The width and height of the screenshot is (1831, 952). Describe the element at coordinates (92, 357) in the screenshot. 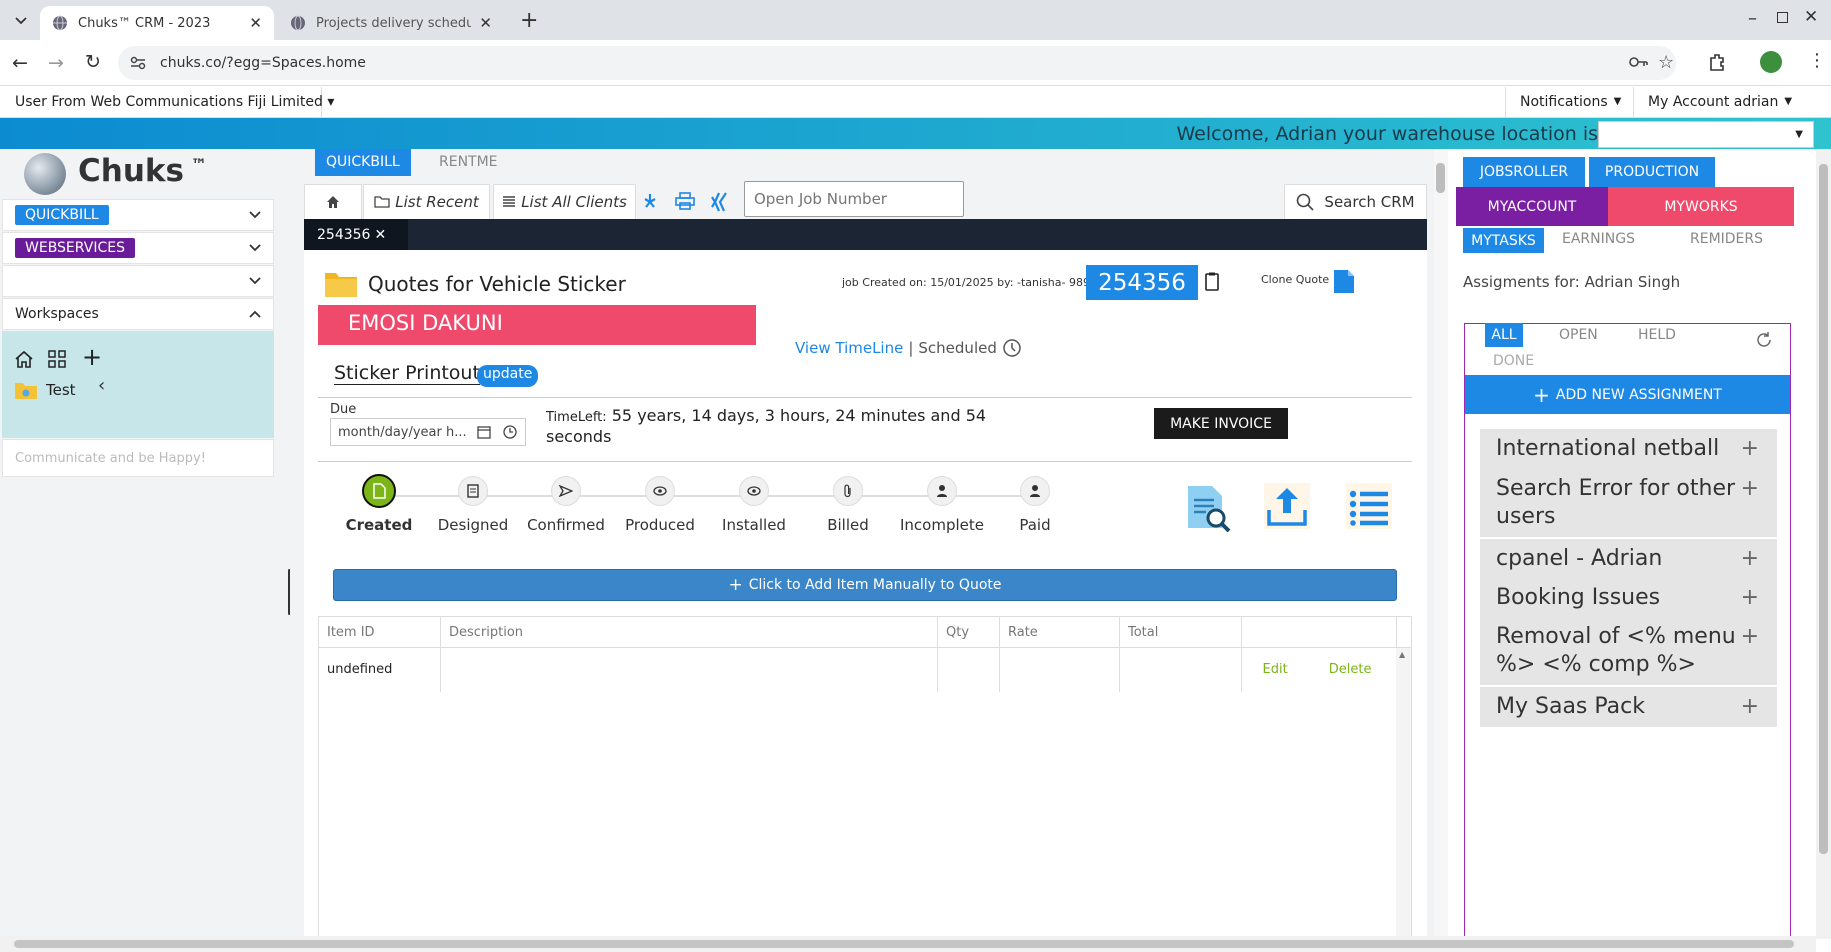

I see `add-workspace-icon: +` at that location.